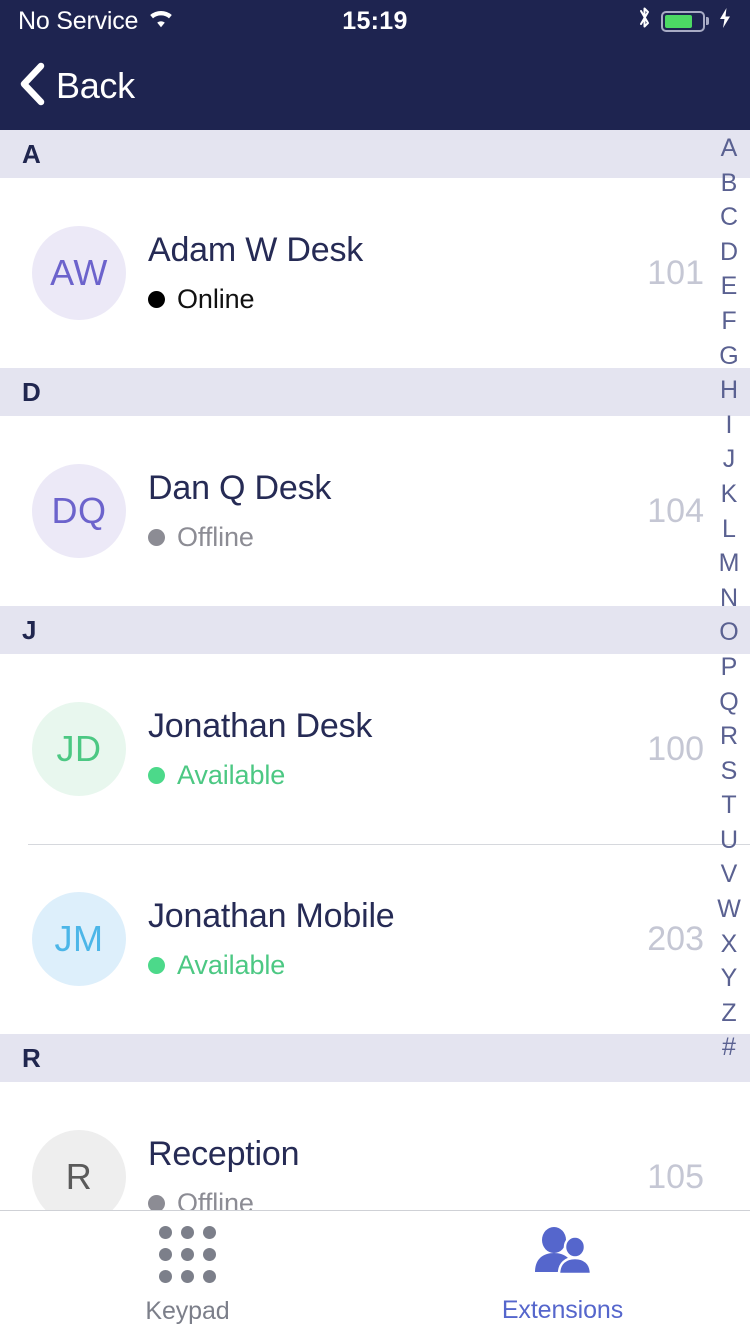 Image resolution: width=750 pixels, height=1334 pixels. What do you see at coordinates (729, 425) in the screenshot?
I see `alpha-index-letter: I` at bounding box center [729, 425].